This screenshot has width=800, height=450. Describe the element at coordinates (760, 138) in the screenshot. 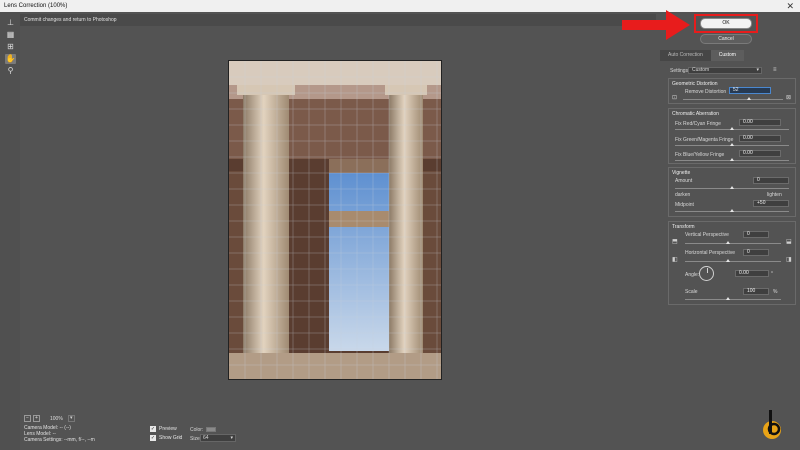

I see `fix-green-magenta-field: 0.00` at that location.